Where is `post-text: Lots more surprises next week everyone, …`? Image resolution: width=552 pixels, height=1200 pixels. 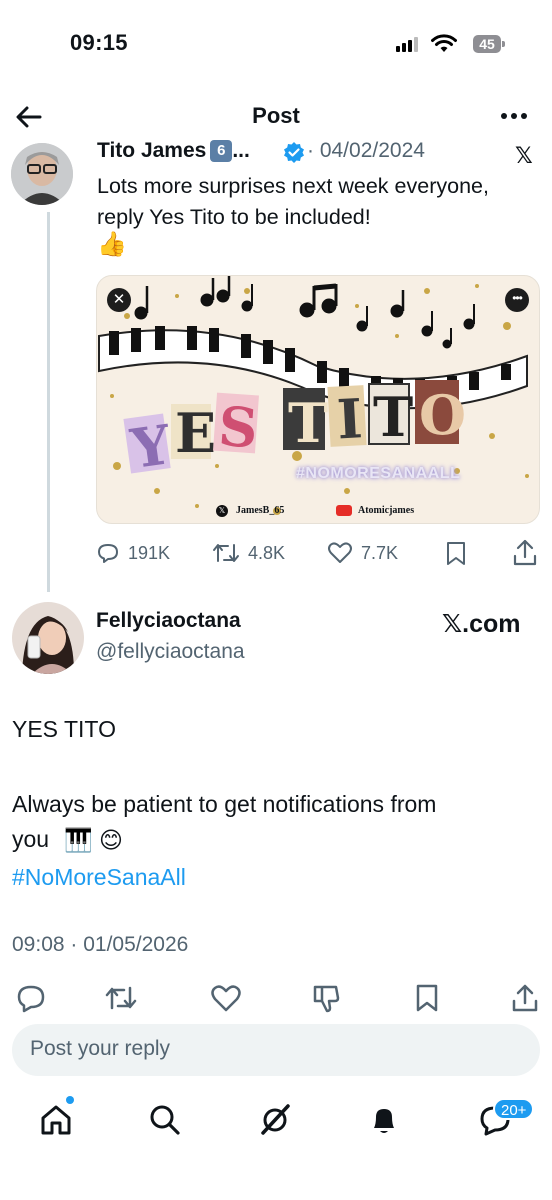
post-text: Lots more surprises next week everyone, … is located at coordinates (293, 201).